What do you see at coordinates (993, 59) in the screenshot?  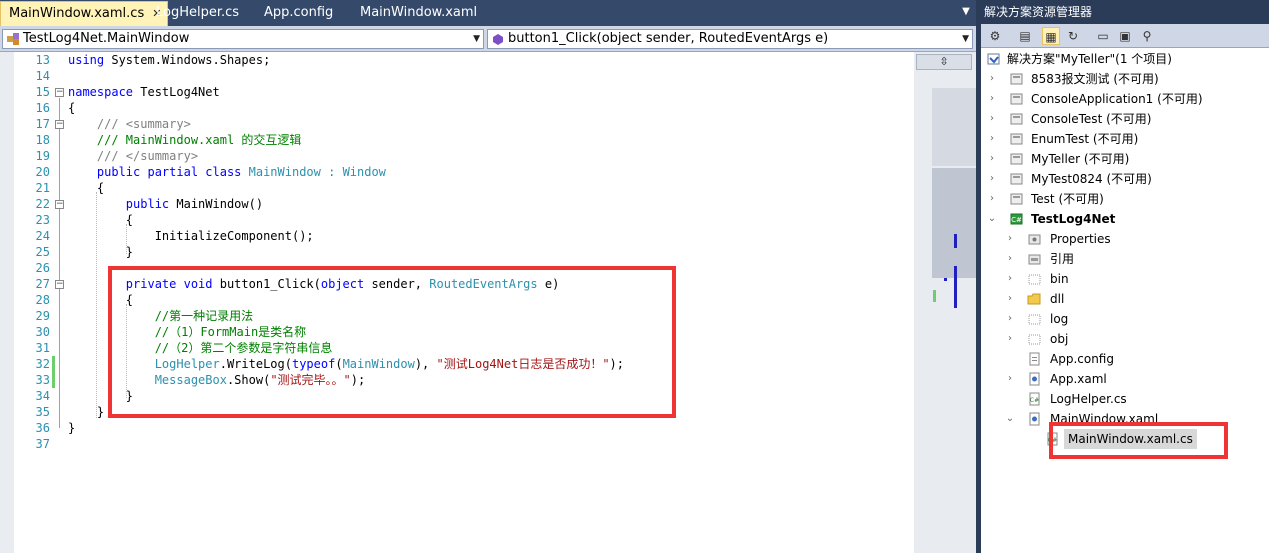 I see `solution-icon` at bounding box center [993, 59].